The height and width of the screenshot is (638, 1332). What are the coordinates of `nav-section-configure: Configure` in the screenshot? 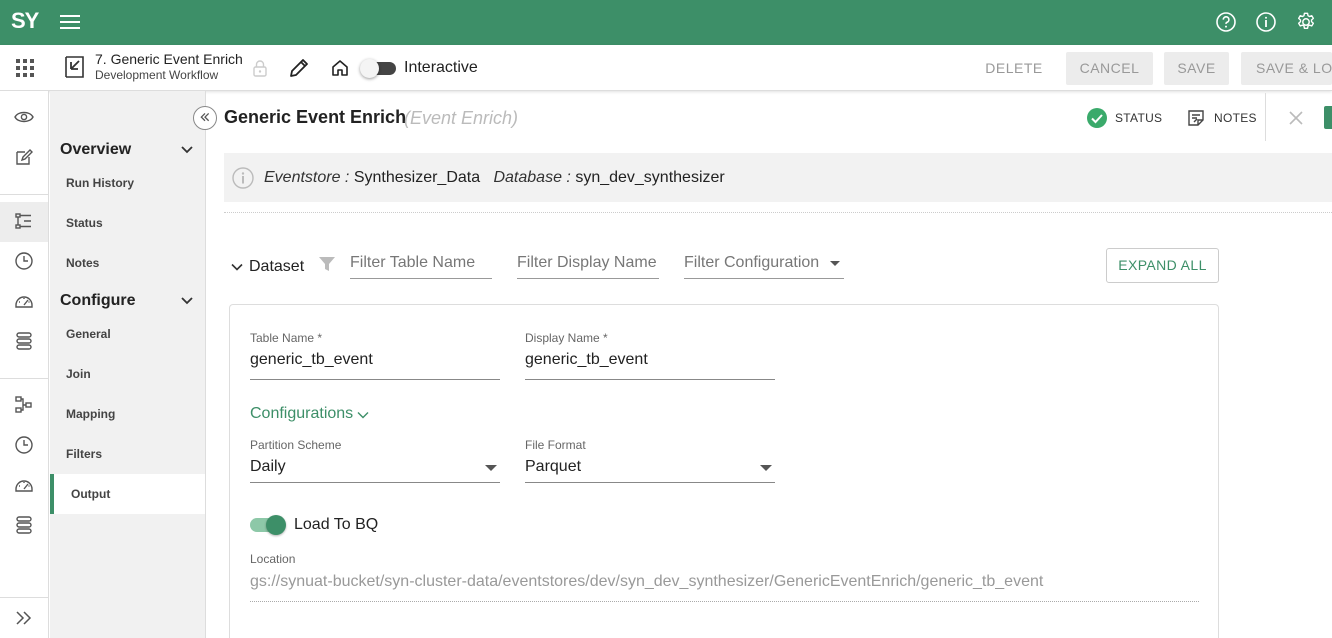 It's located at (98, 301).